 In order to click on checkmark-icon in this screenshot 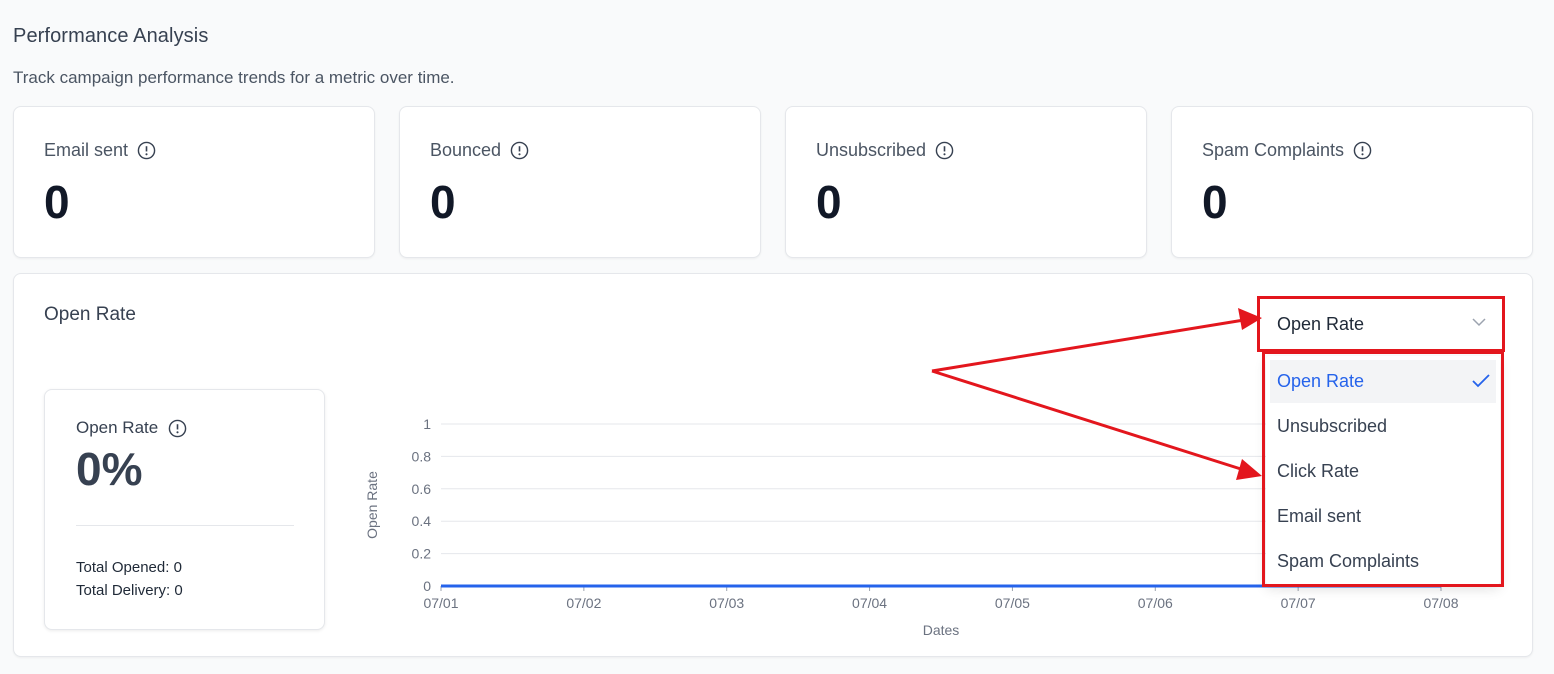, I will do `click(1481, 381)`.